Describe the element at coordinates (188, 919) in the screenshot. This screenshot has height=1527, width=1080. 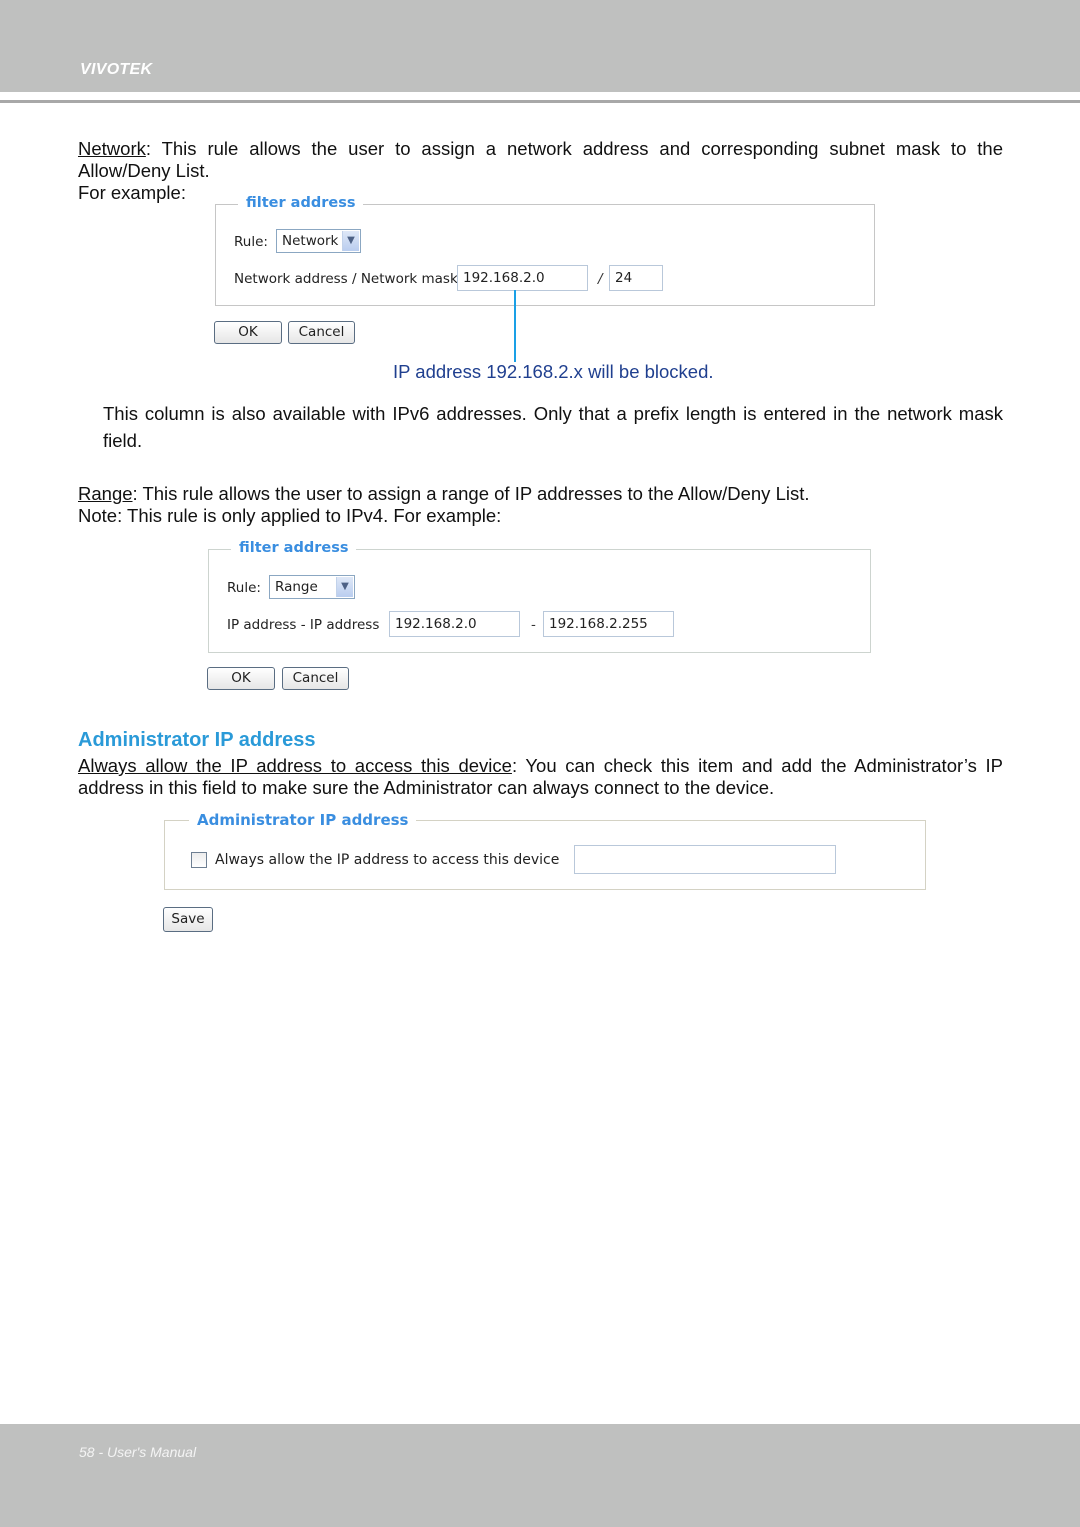
I see `admin-save-button: Save` at that location.